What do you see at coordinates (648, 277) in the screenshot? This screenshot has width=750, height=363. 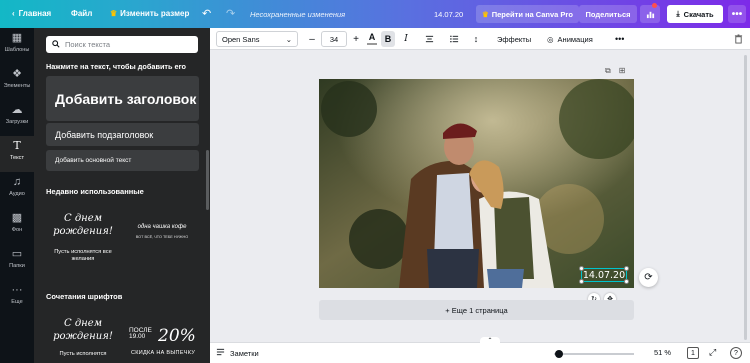 I see `refresh-icon: ⟳` at bounding box center [648, 277].